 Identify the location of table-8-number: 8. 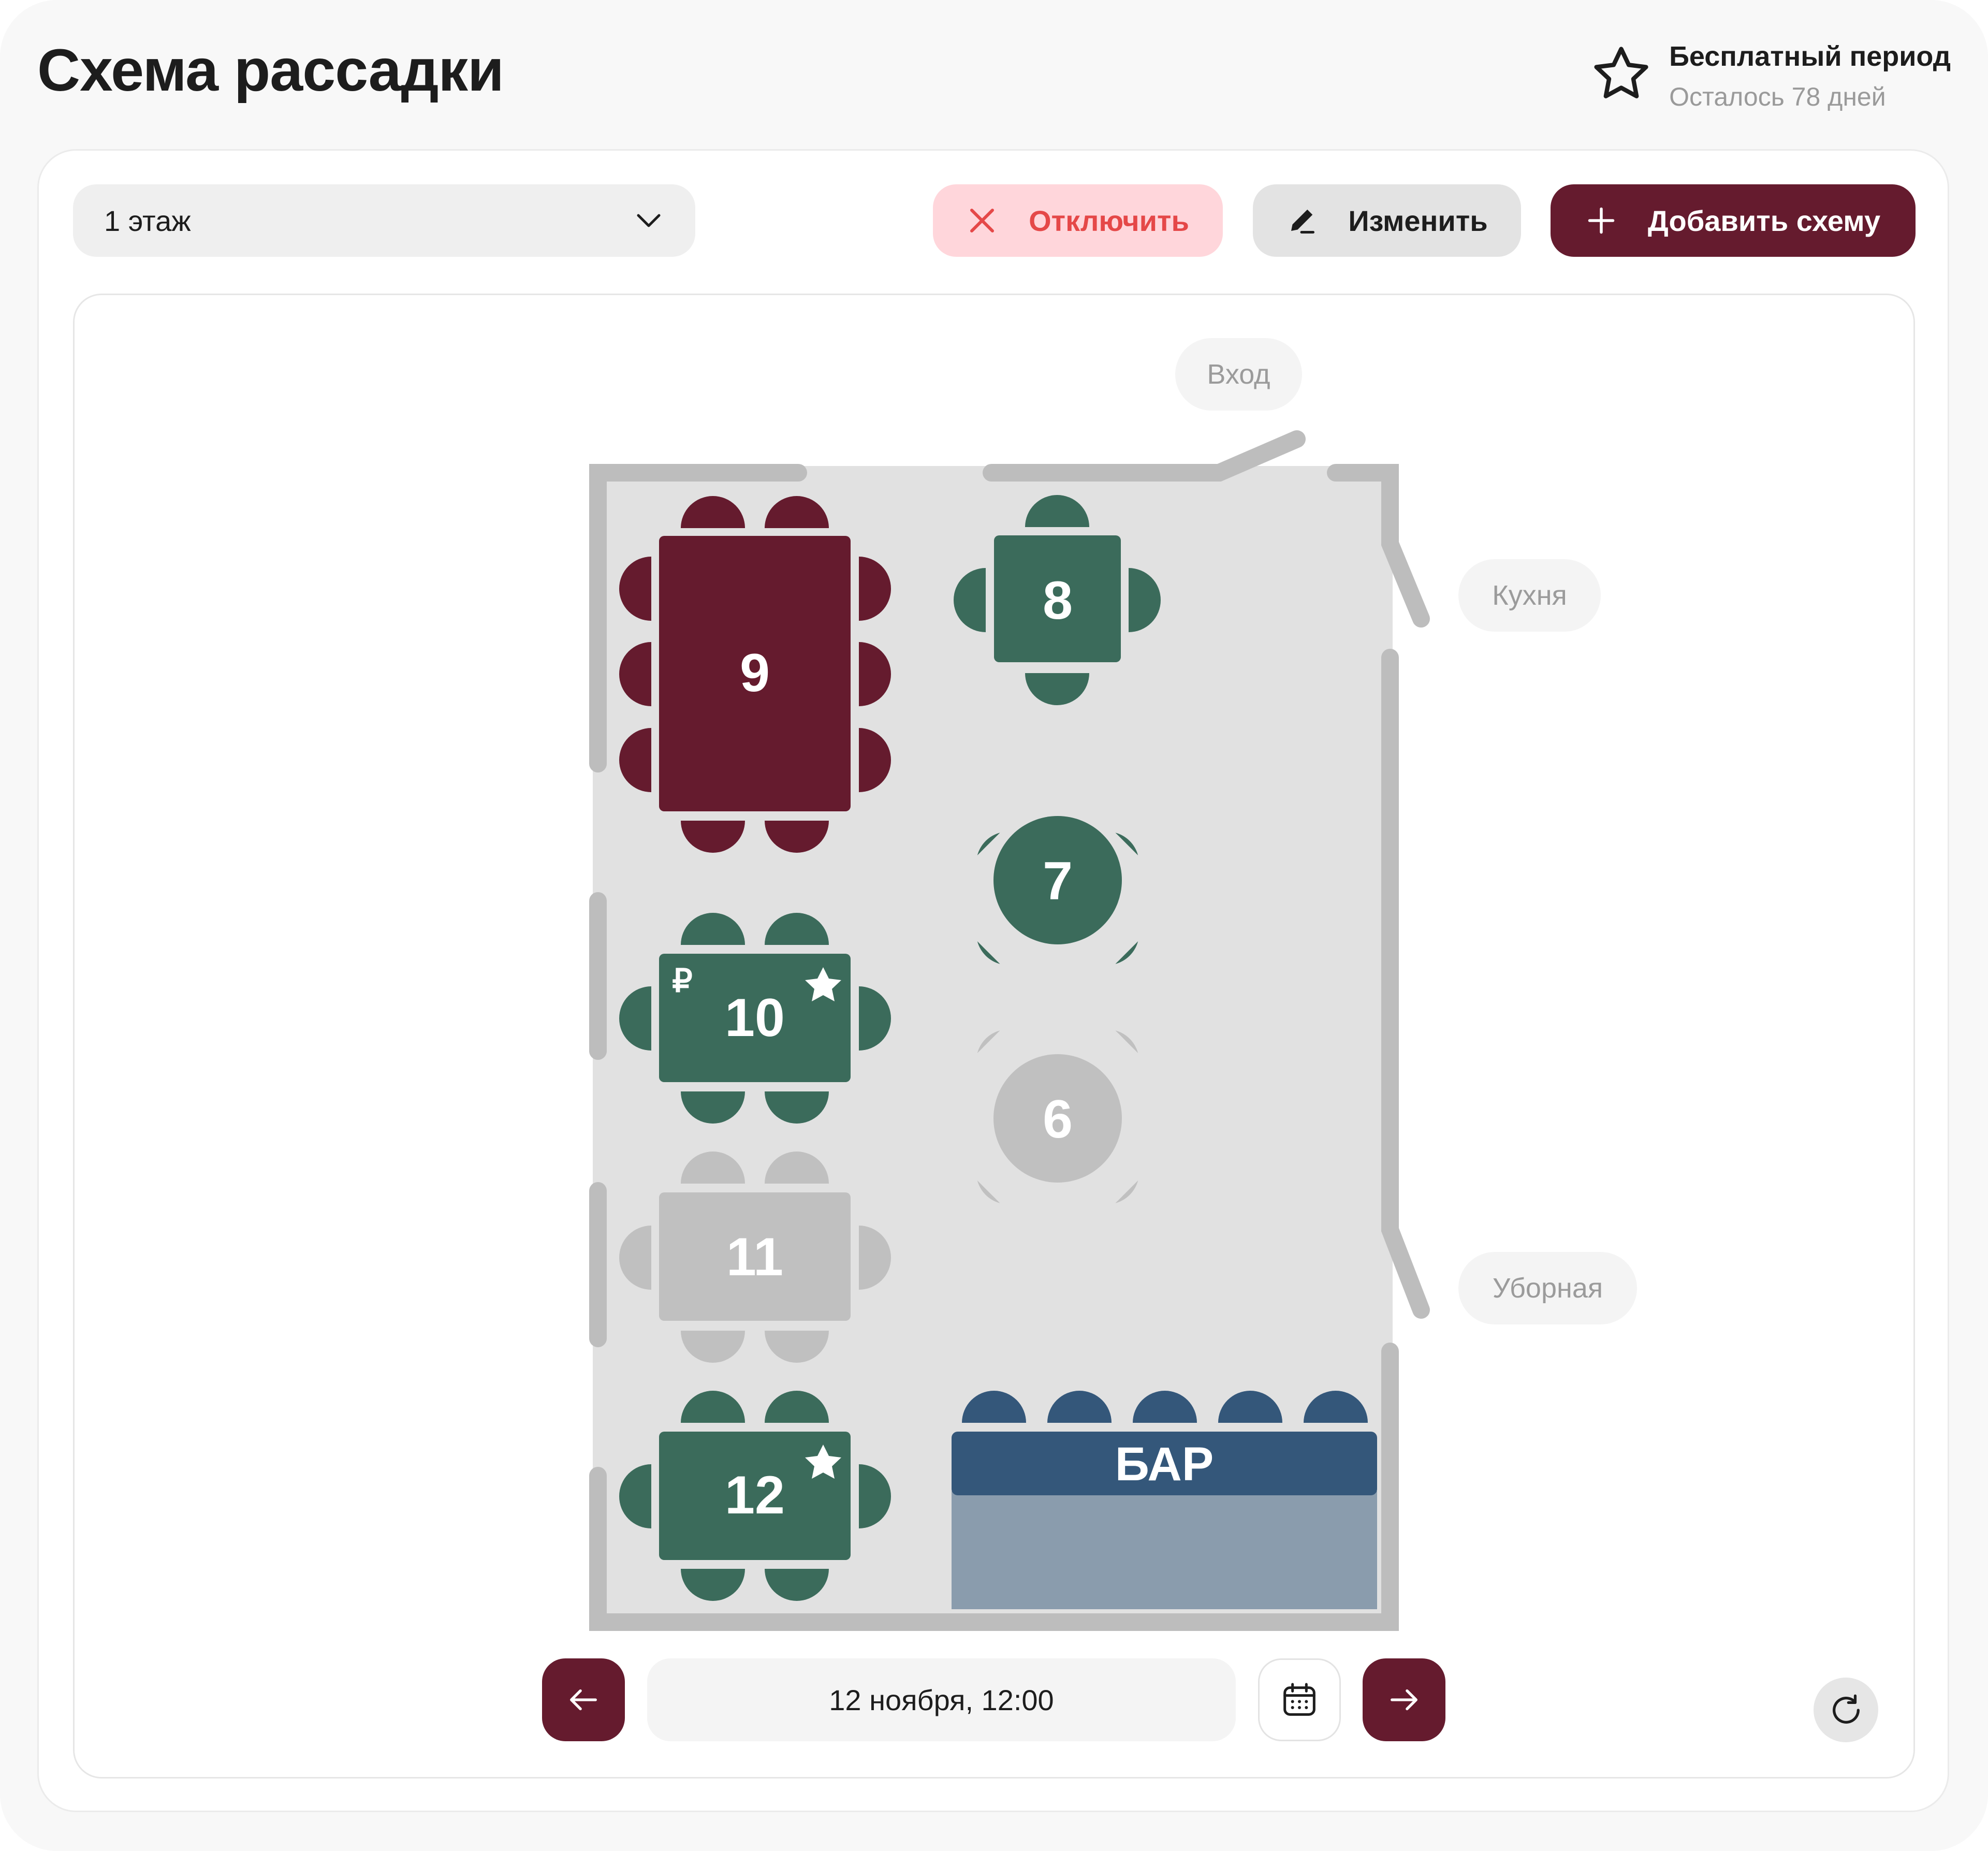
(1058, 601).